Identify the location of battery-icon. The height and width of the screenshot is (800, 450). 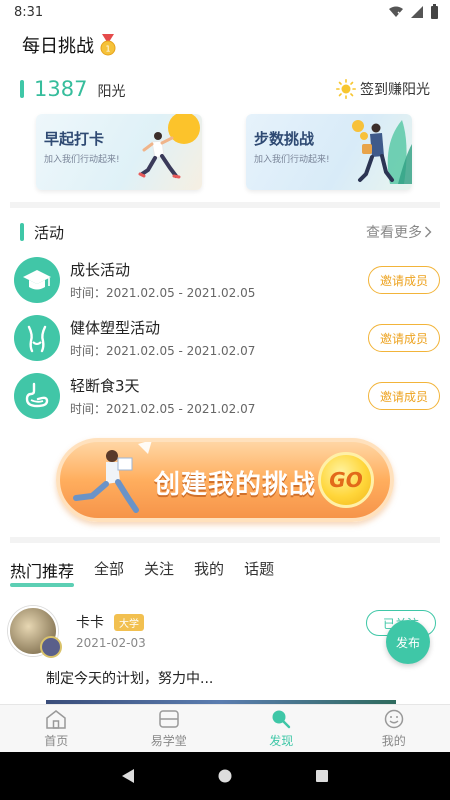
(434, 11).